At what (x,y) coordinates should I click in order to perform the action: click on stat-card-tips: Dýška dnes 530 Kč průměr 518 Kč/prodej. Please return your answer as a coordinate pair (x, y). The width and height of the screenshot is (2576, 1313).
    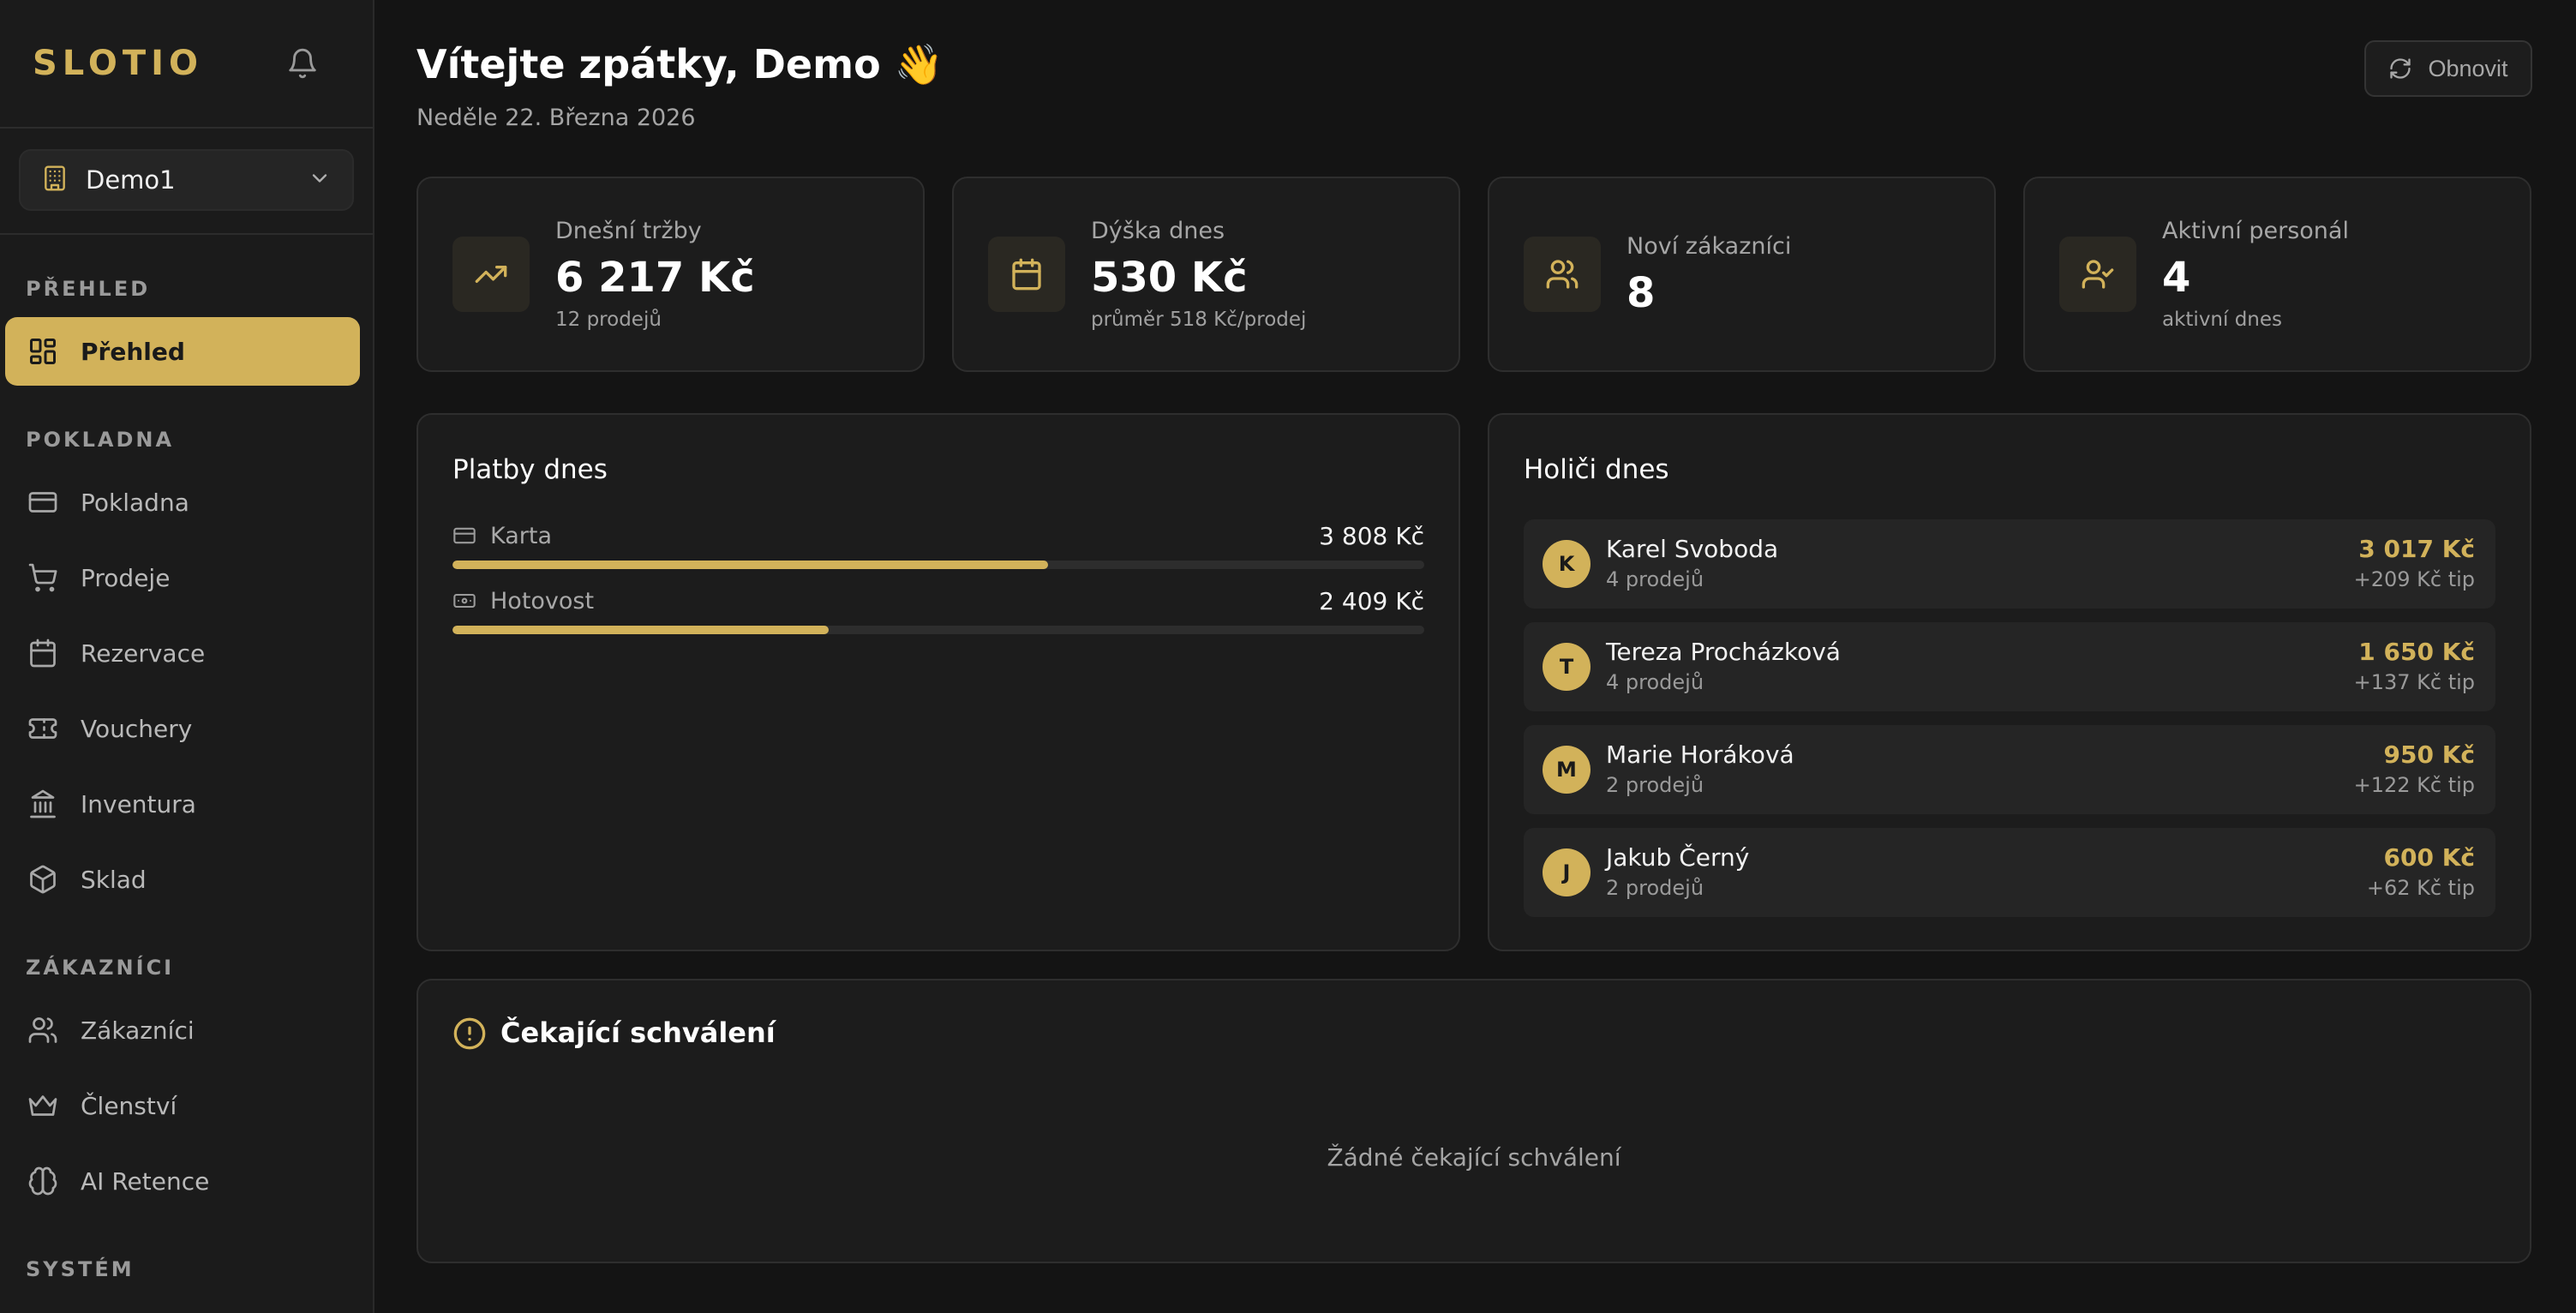
    Looking at the image, I should click on (1206, 274).